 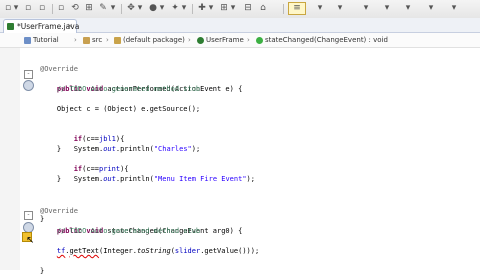 What do you see at coordinates (175, 8) in the screenshot?
I see `external-tools-icon: ✦` at bounding box center [175, 8].